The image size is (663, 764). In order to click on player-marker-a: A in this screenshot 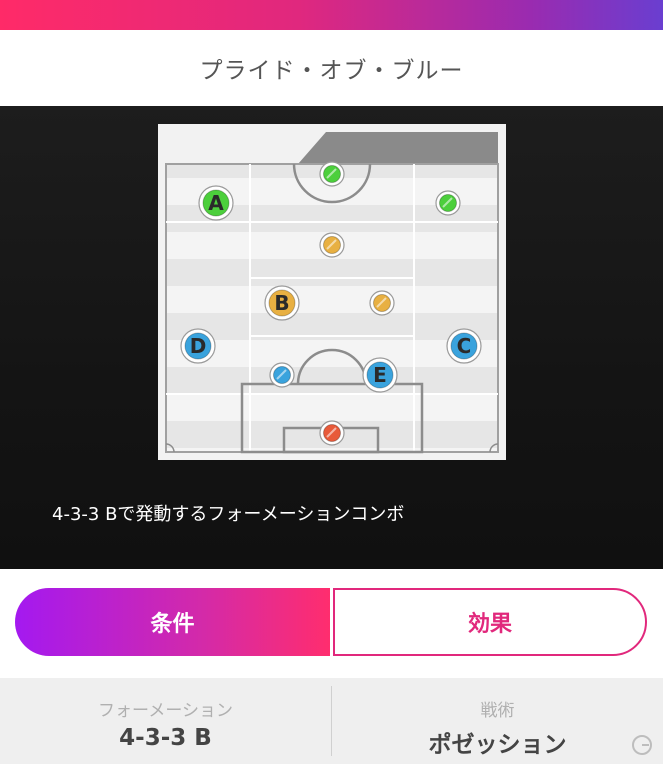, I will do `click(216, 203)`.